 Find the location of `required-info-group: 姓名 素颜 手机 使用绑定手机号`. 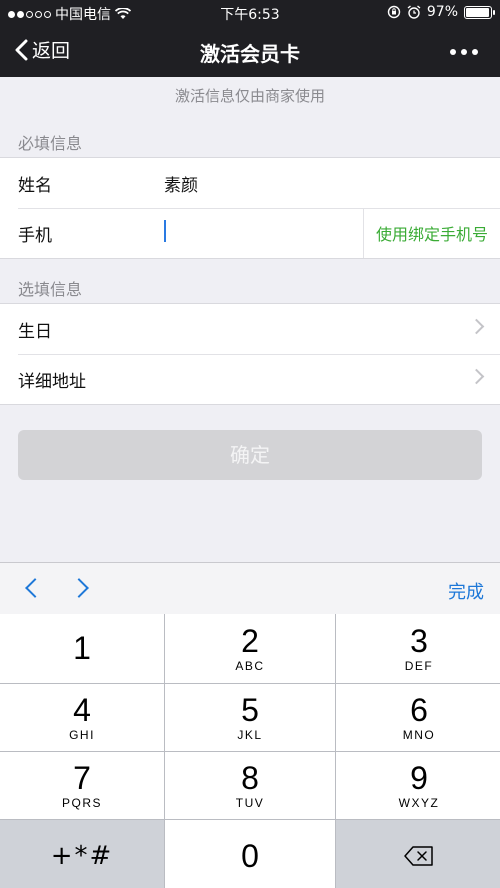

required-info-group: 姓名 素颜 手机 使用绑定手机号 is located at coordinates (250, 208).